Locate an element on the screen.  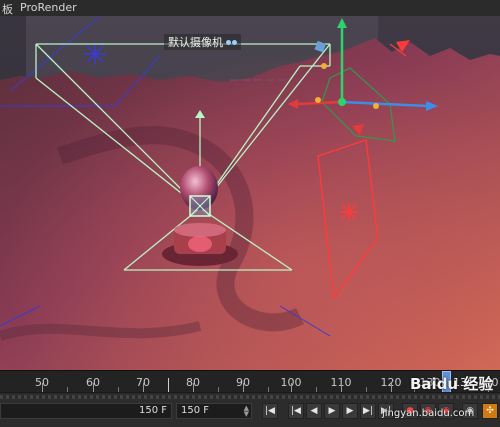
current-frame: 131 is located at coordinates (463, 382).